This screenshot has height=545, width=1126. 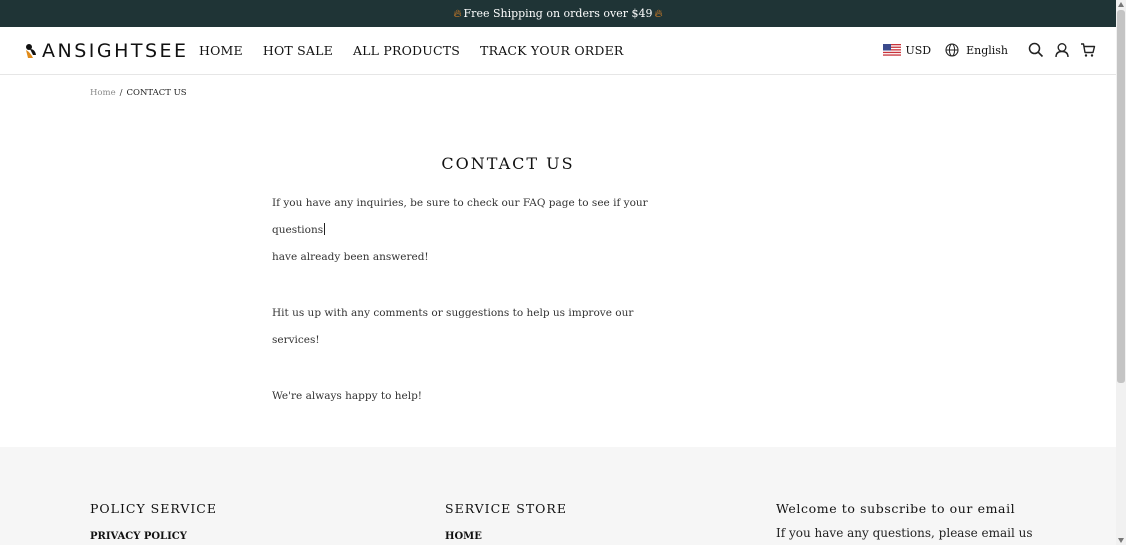 What do you see at coordinates (138, 536) in the screenshot?
I see `footer-privacy-link: PRIVACY POLICY` at bounding box center [138, 536].